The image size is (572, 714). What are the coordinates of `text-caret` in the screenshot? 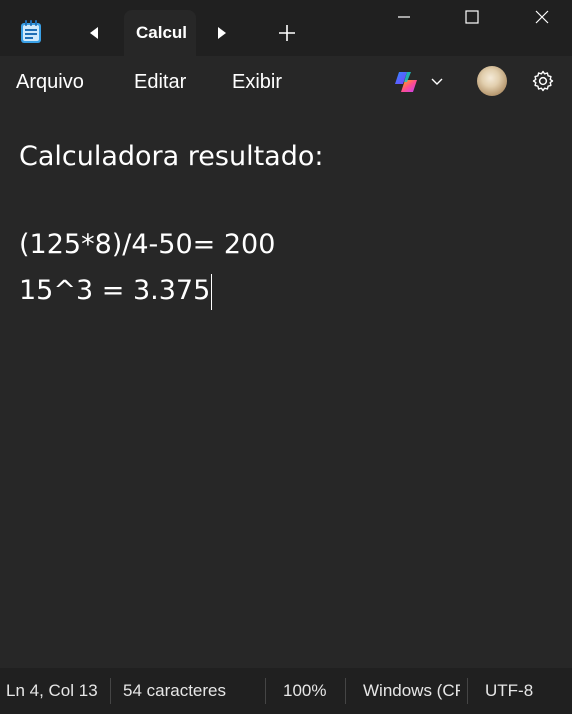 It's located at (212, 291).